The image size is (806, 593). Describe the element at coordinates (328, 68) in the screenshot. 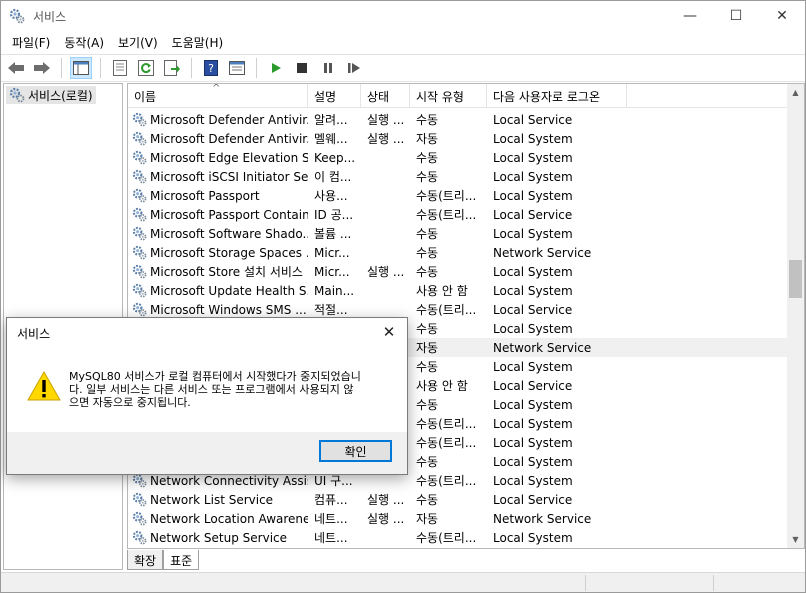

I see `pause-service-button` at that location.